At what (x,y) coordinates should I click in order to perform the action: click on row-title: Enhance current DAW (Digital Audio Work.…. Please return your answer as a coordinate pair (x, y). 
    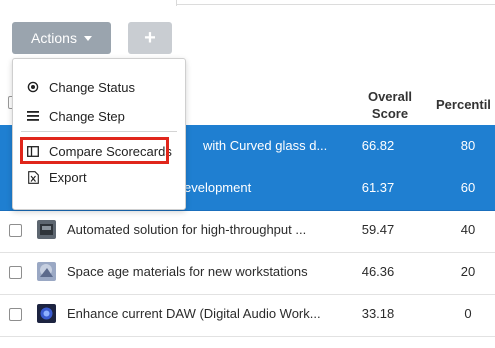
    Looking at the image, I should click on (194, 313).